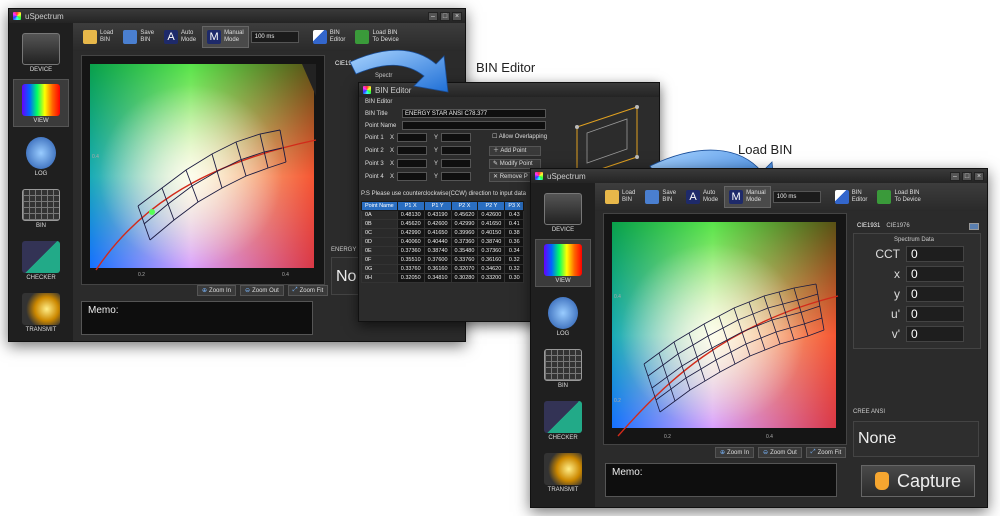 The image size is (1000, 516). What do you see at coordinates (443, 242) in the screenshot?
I see `table-row: 0D 0.40060 0.40440 0.37360 0.38740 0.36` at bounding box center [443, 242].